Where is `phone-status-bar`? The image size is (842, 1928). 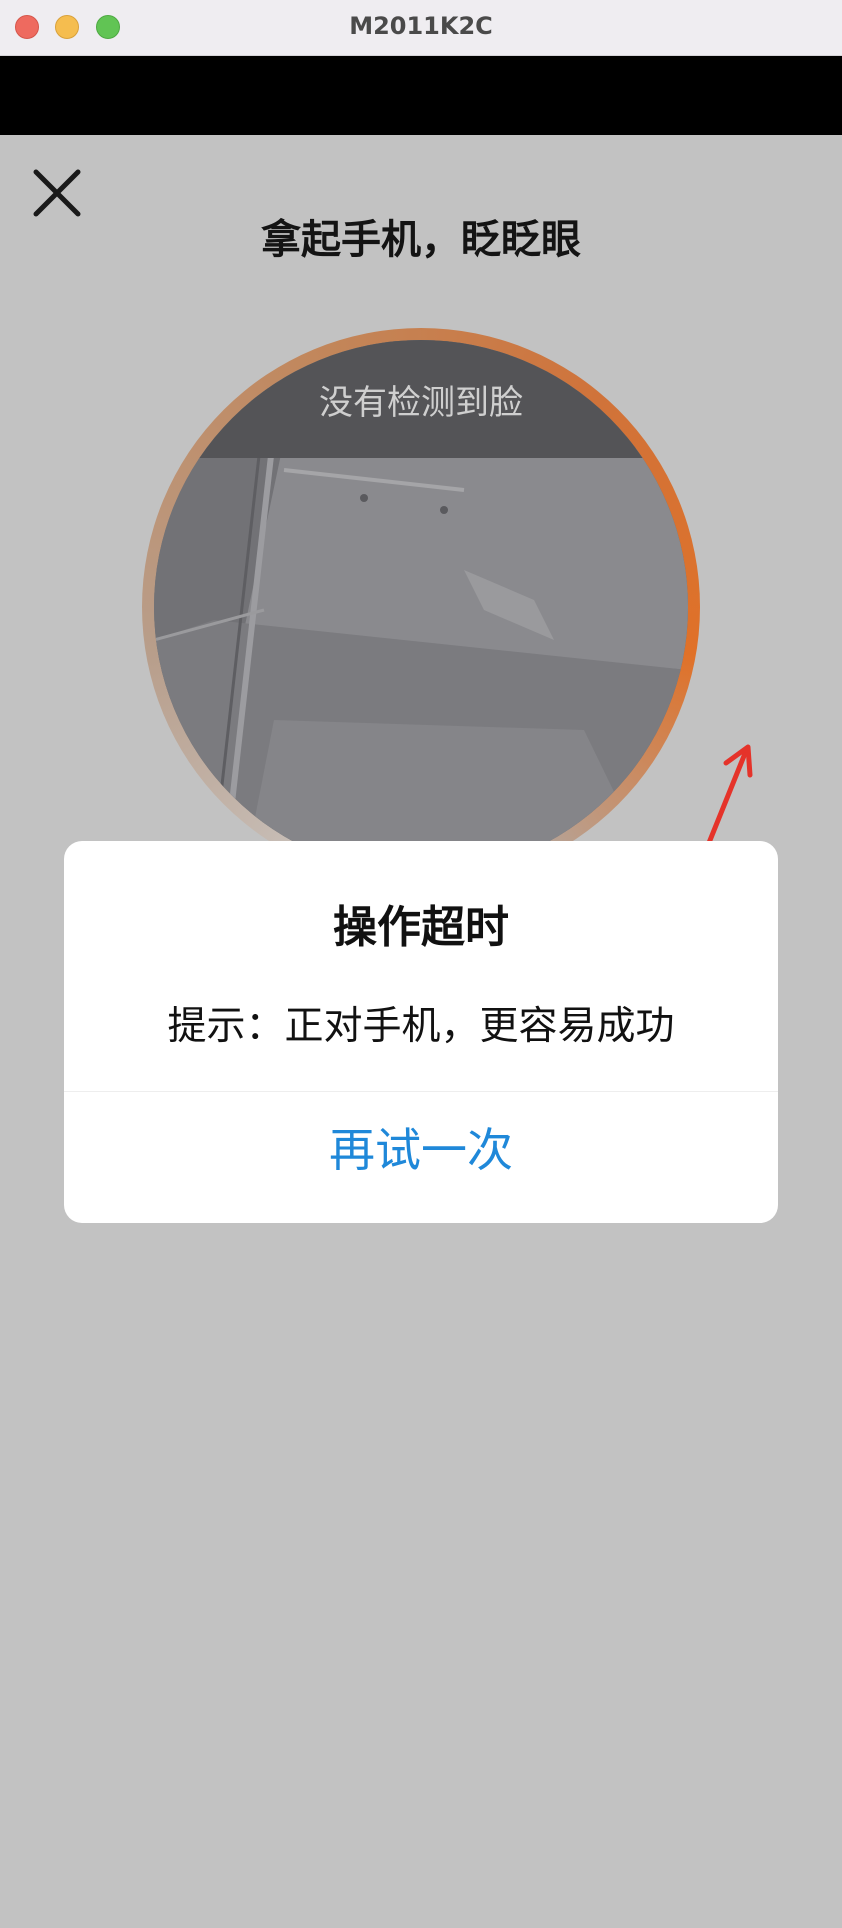 phone-status-bar is located at coordinates (421, 95).